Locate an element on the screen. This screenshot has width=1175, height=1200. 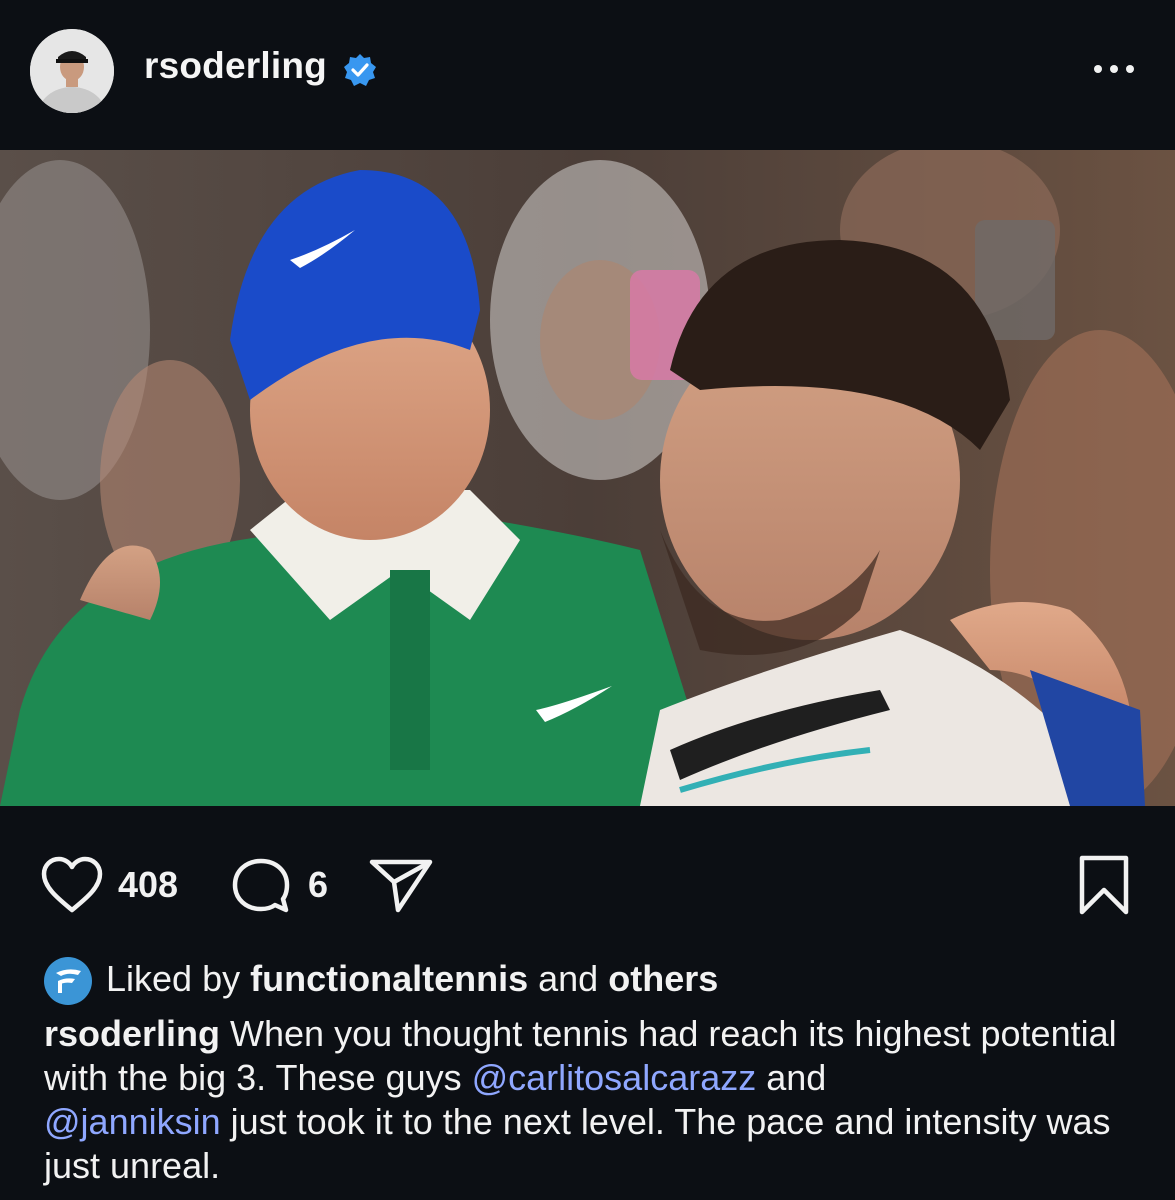
liked-by-row: Liked by functionaltennis and others is located at coordinates (594, 980).